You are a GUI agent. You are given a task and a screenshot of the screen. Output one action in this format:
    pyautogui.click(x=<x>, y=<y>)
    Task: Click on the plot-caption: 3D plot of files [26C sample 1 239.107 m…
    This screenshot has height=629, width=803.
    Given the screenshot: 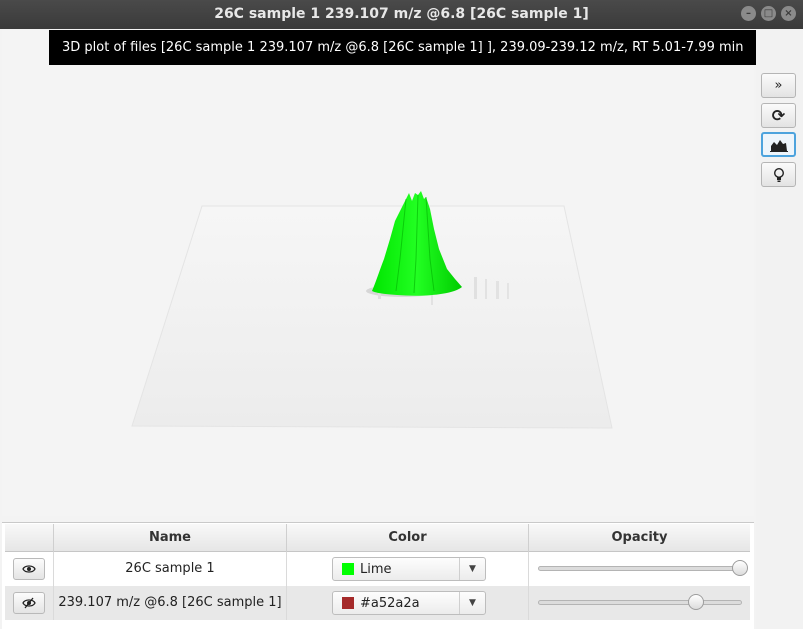 What is the action you would take?
    pyautogui.click(x=402, y=47)
    